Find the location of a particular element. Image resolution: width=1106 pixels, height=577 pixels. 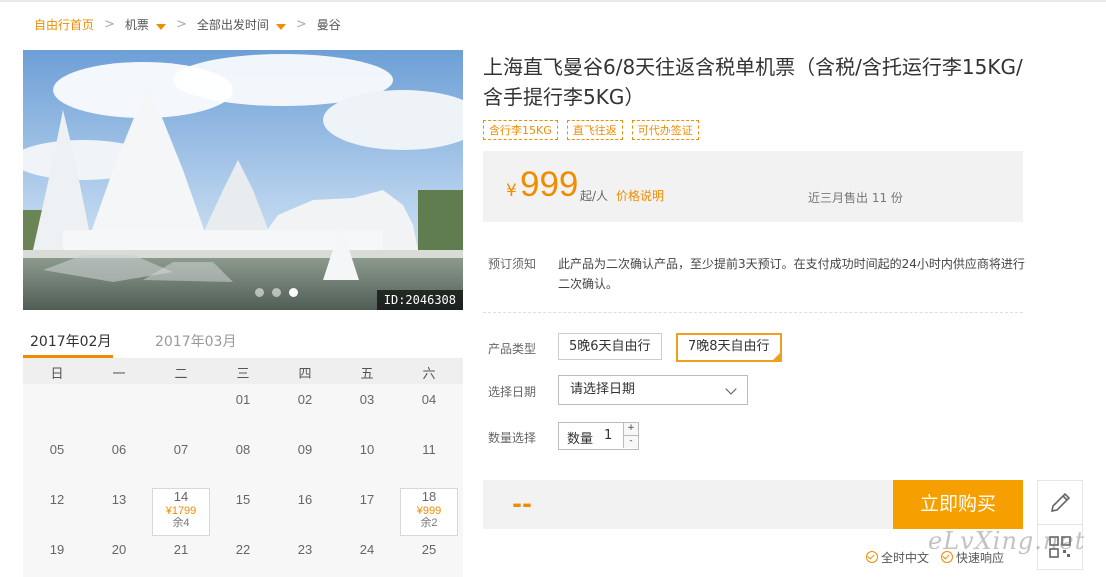

calendar-day-number: 14 is located at coordinates (181, 496).